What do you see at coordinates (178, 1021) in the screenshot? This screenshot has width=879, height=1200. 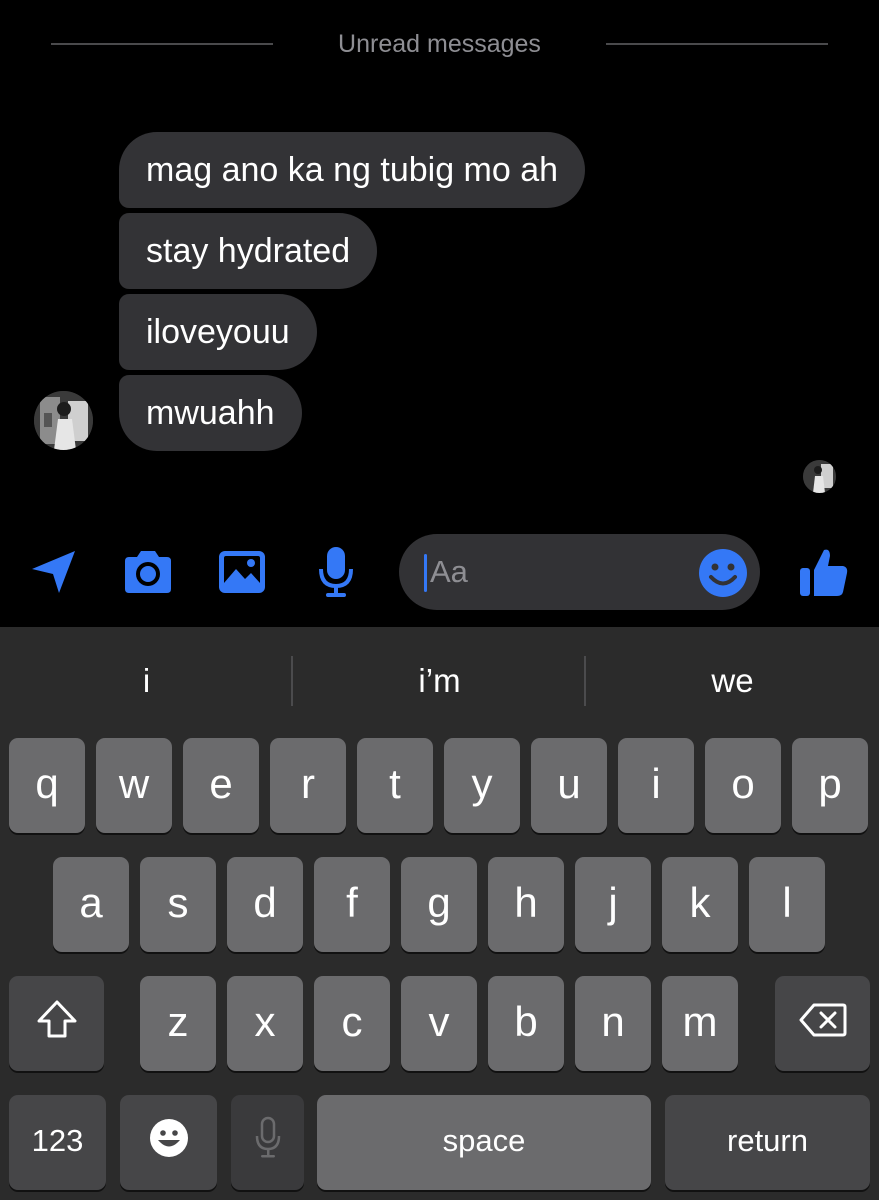 I see `key-label: z` at bounding box center [178, 1021].